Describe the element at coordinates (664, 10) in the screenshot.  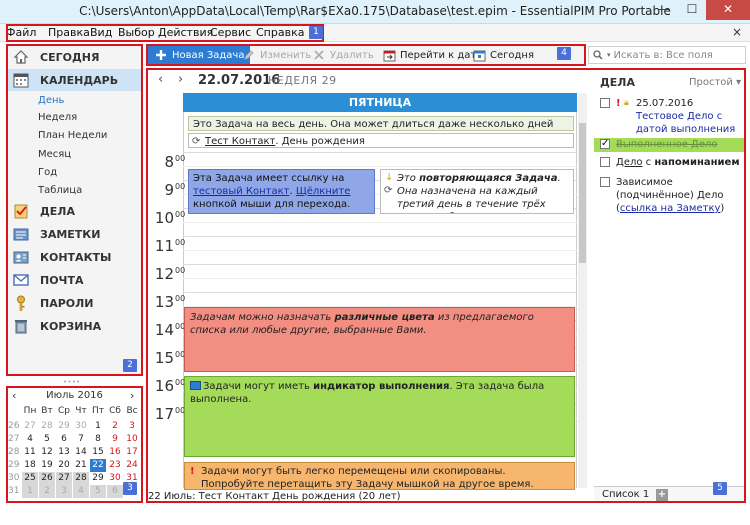
I see `minimize-button: —` at that location.